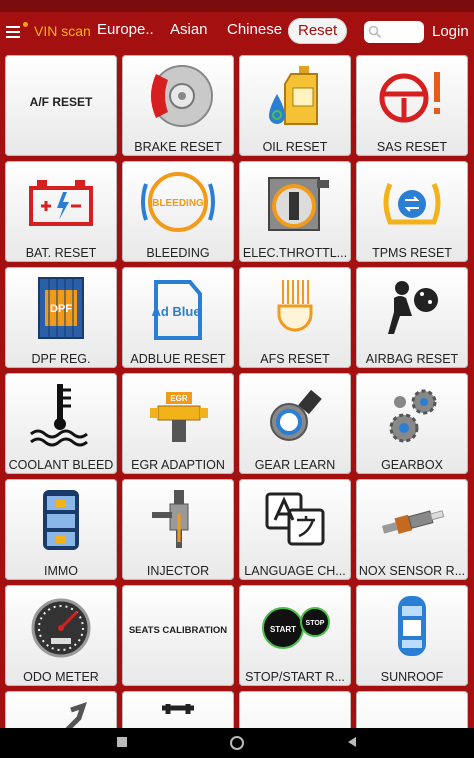  What do you see at coordinates (283, 629) in the screenshot?
I see `start-icon-text: START` at bounding box center [283, 629].